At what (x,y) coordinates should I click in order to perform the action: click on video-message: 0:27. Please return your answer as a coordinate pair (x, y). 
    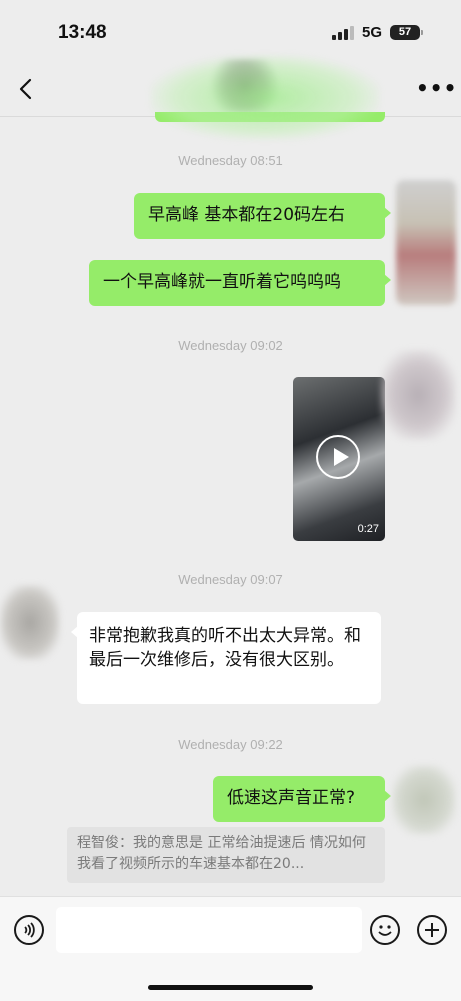
    Looking at the image, I should click on (339, 459).